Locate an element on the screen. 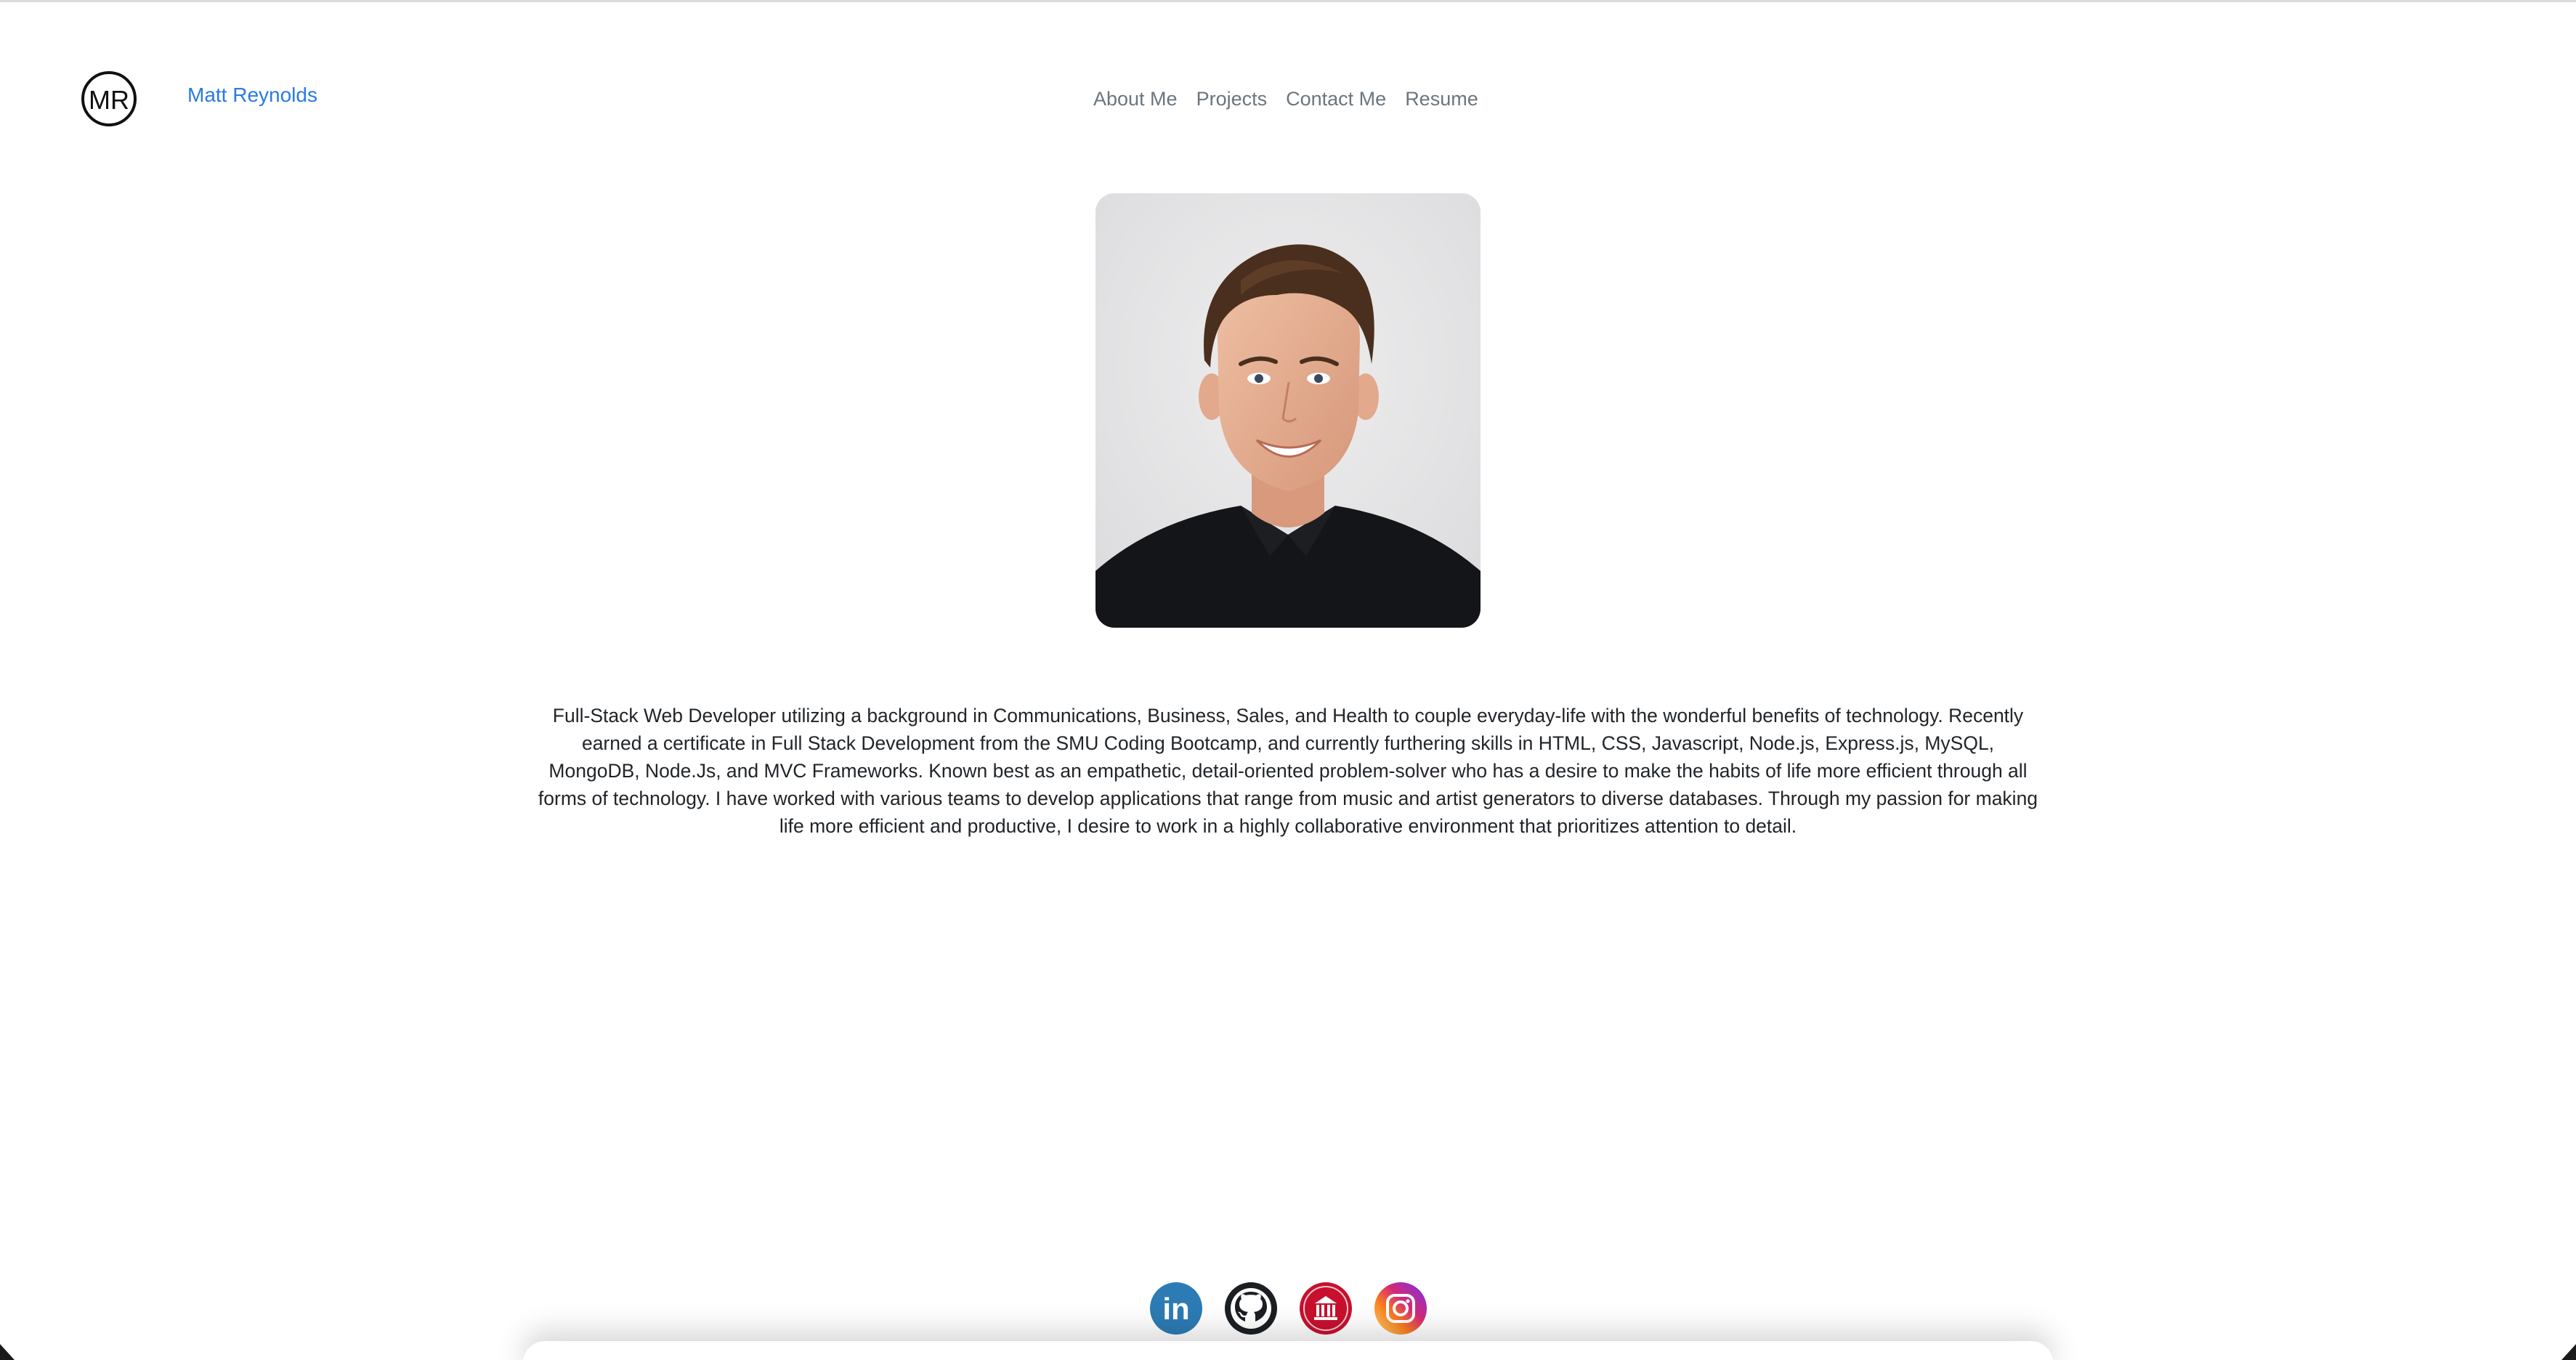 This screenshot has width=2576, height=1360. linkedin-label: in is located at coordinates (1175, 1309).